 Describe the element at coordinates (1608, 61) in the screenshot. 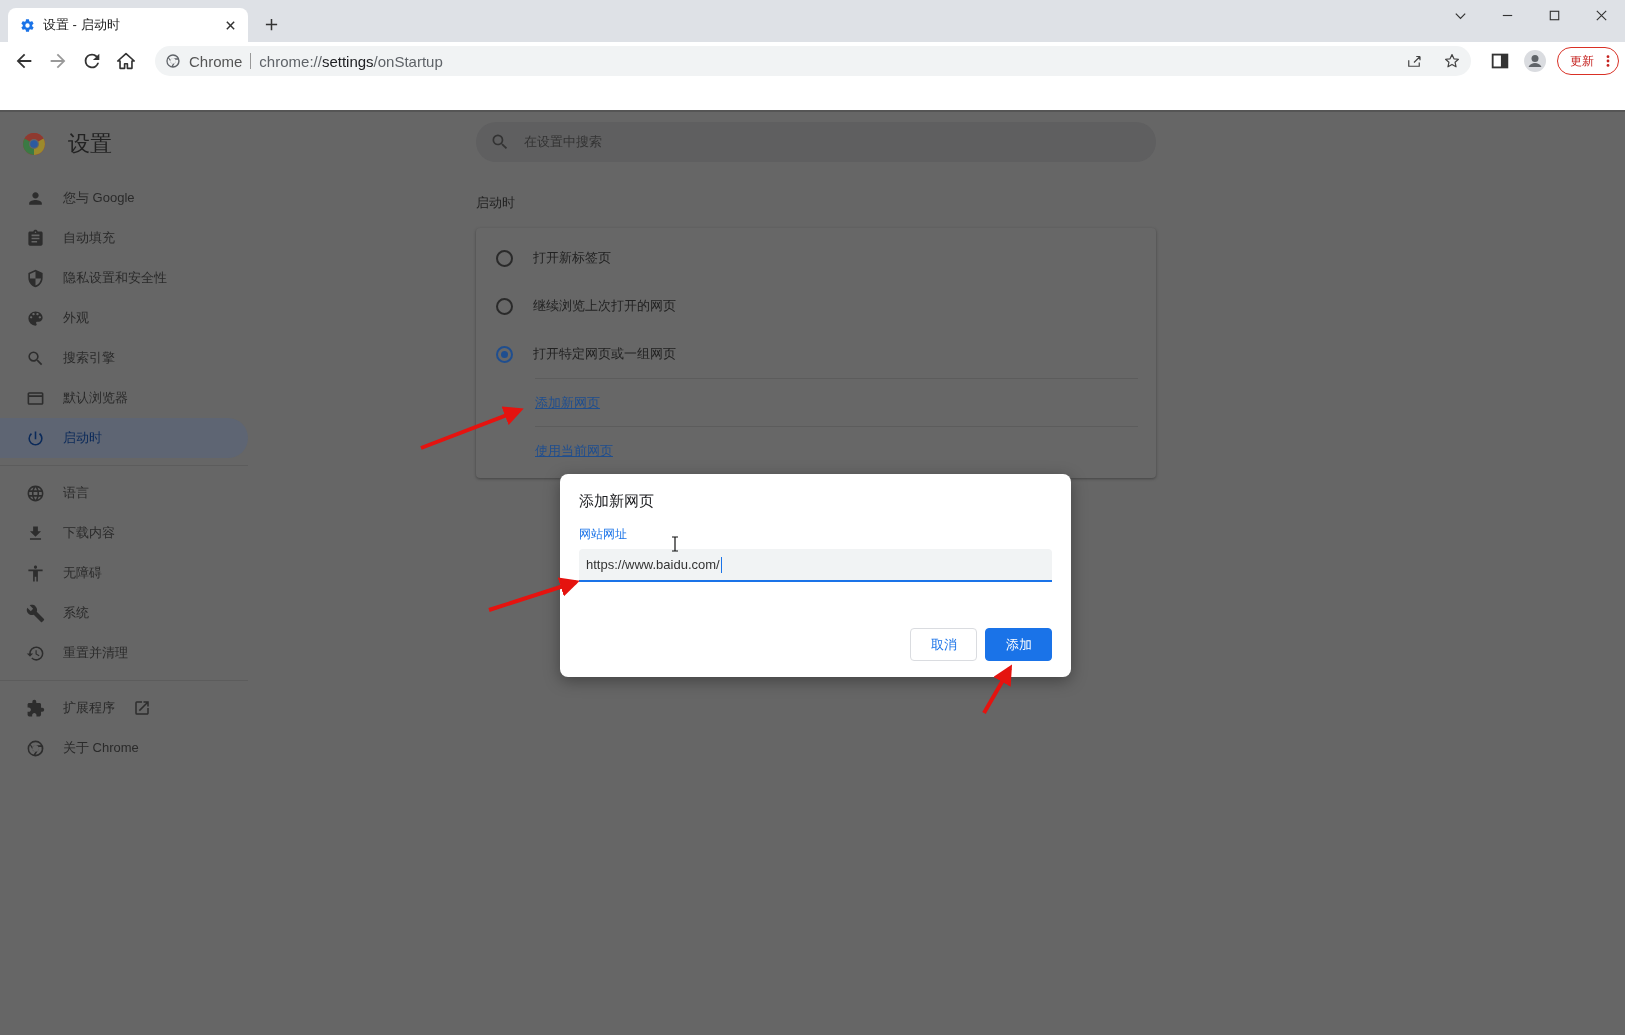

I see `more-icon` at that location.